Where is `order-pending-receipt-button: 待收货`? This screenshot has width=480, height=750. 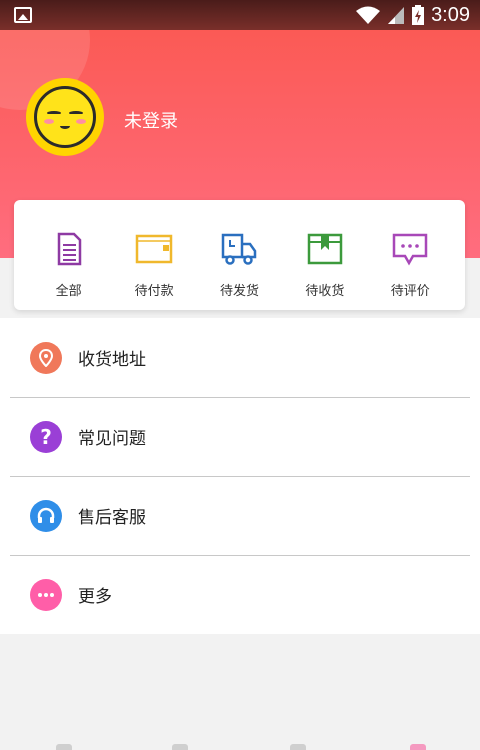
order-pending-receipt-button: 待收货 is located at coordinates (325, 255).